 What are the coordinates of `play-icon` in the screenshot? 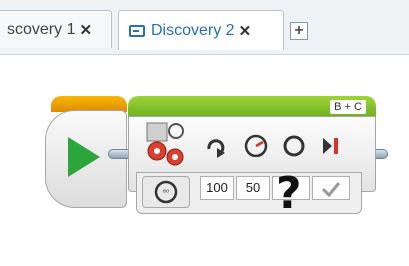 It's located at (84, 157).